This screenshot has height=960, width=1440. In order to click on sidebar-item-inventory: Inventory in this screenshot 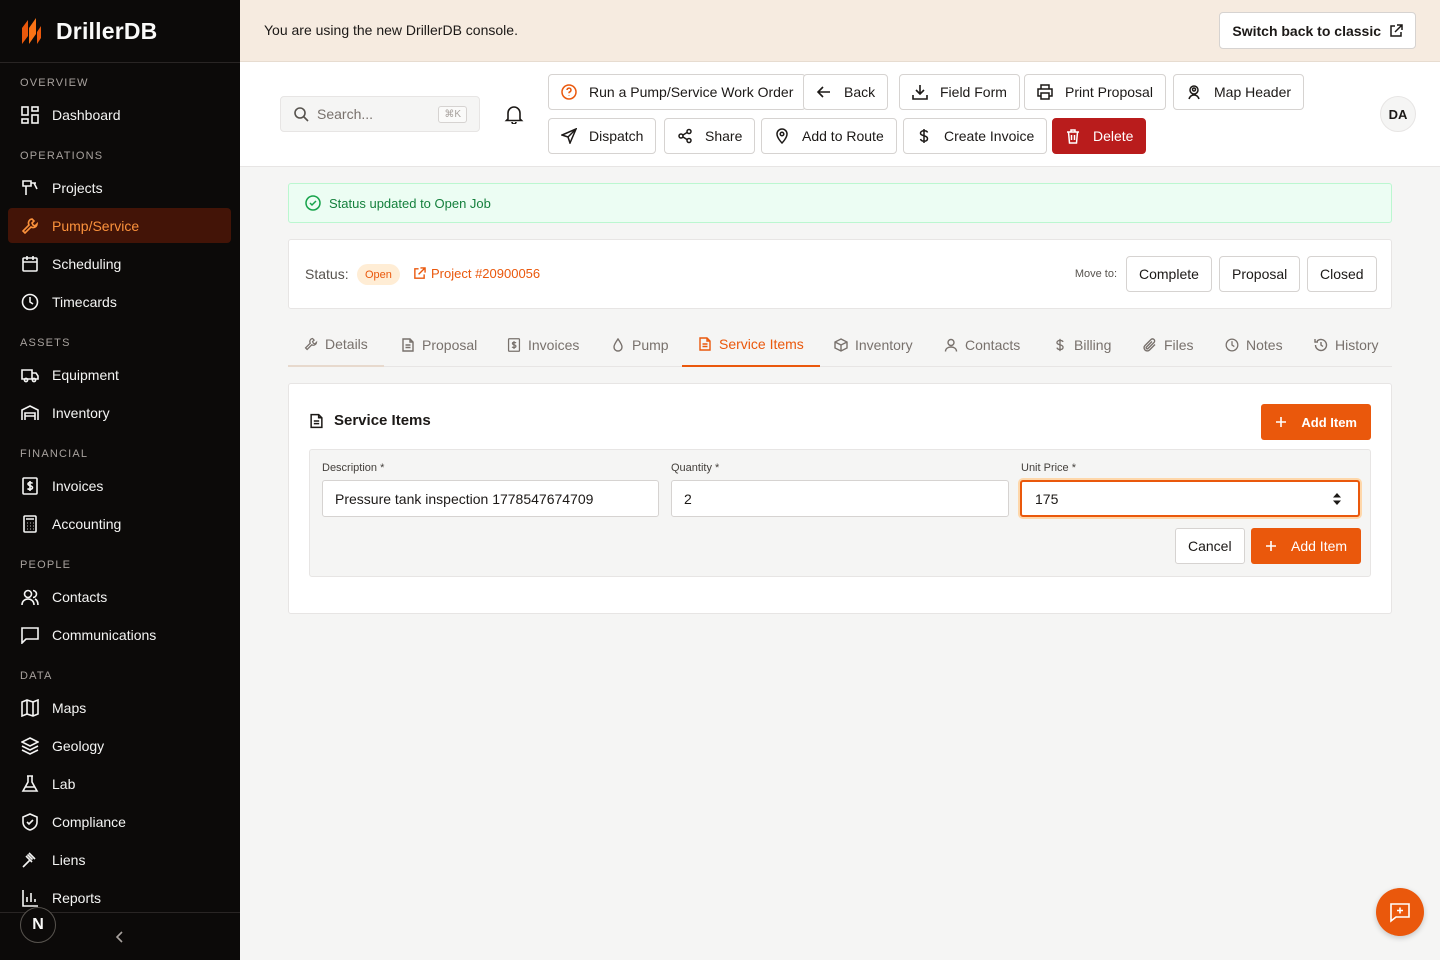, I will do `click(119, 412)`.